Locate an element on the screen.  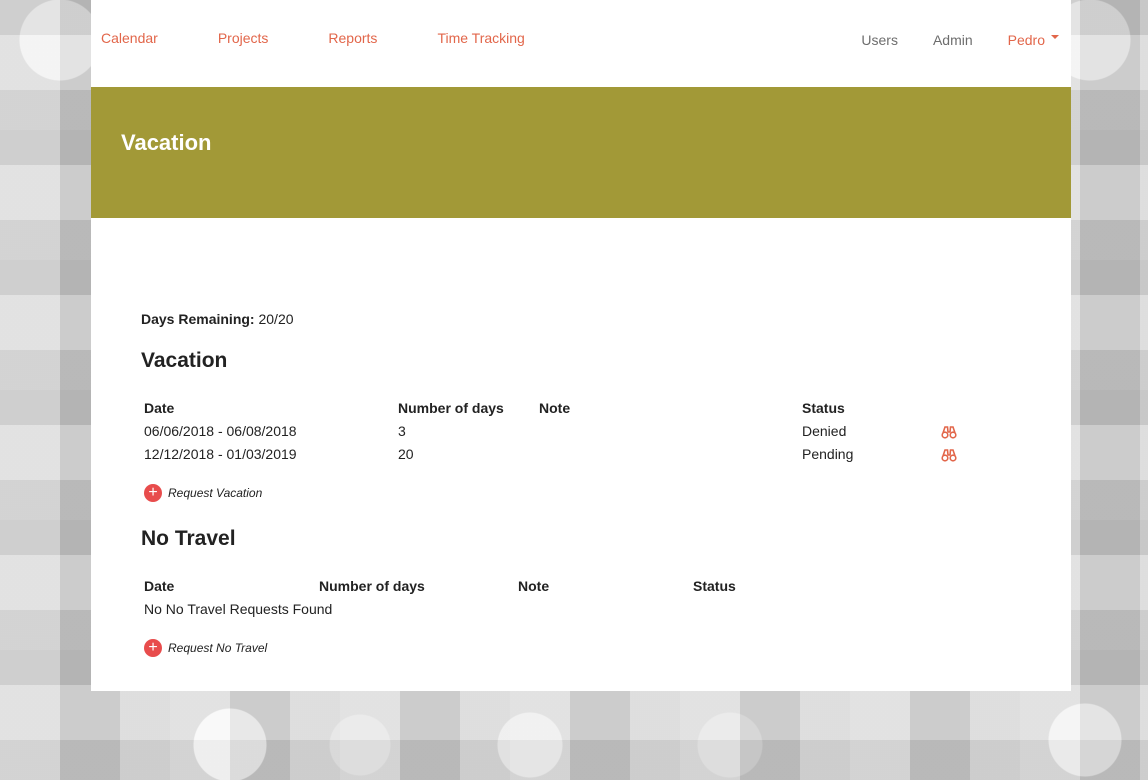
nav-time-tracking-link: Time Tracking is located at coordinates (480, 38).